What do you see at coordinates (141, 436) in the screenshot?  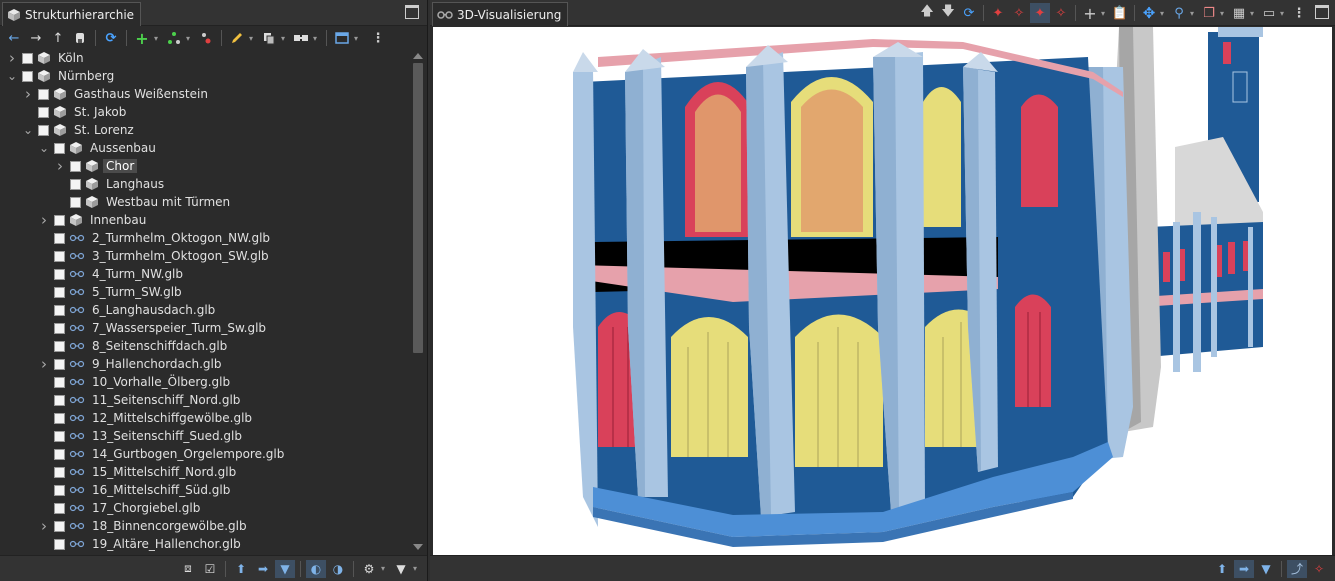 I see `tree-item: 13_Seitenschiff_Sued.glb` at bounding box center [141, 436].